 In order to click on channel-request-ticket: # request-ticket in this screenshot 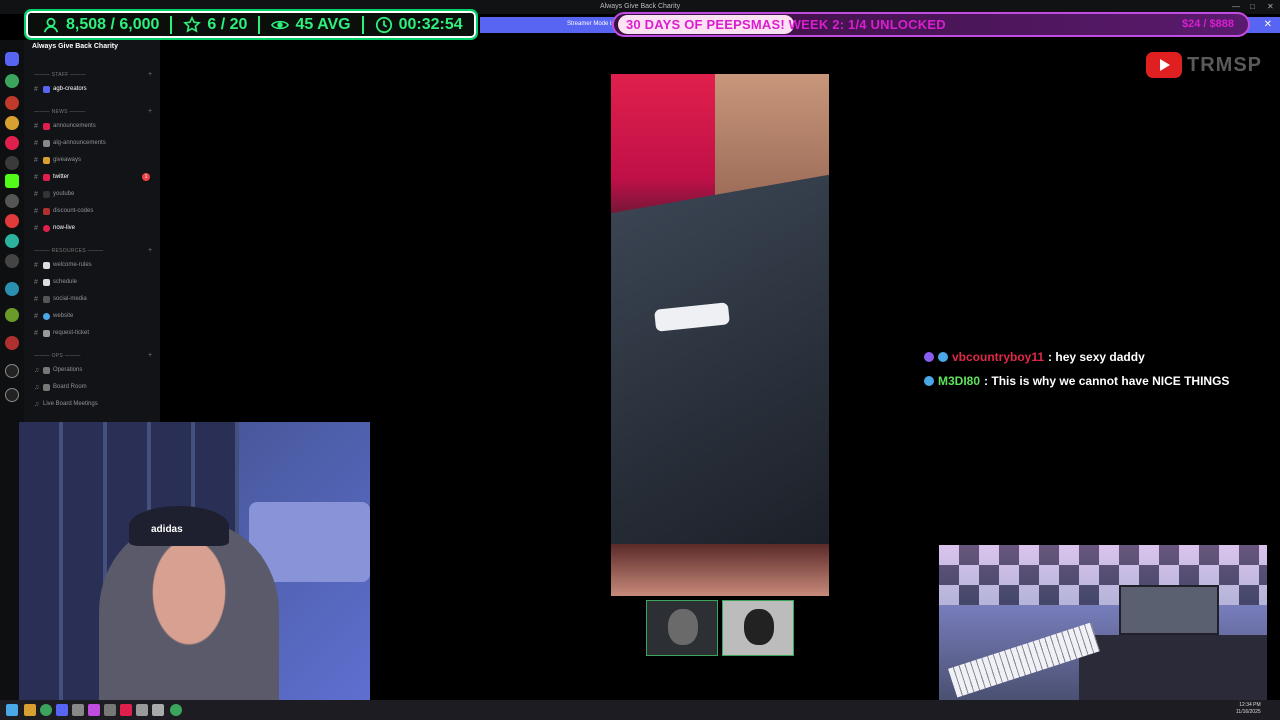, I will do `click(94, 333)`.